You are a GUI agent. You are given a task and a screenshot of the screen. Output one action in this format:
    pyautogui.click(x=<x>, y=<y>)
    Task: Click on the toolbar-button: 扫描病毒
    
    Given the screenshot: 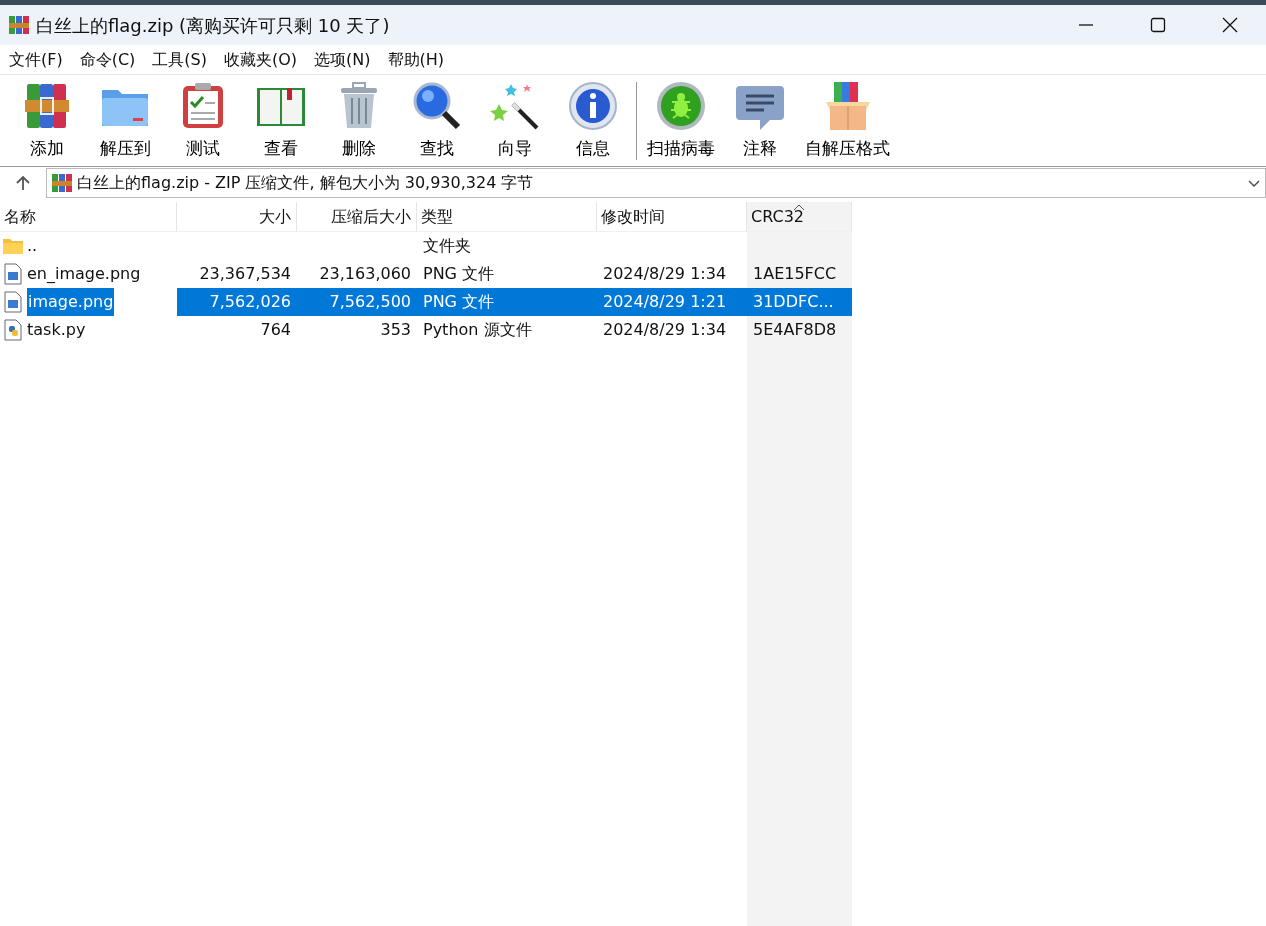 What is the action you would take?
    pyautogui.click(x=681, y=120)
    